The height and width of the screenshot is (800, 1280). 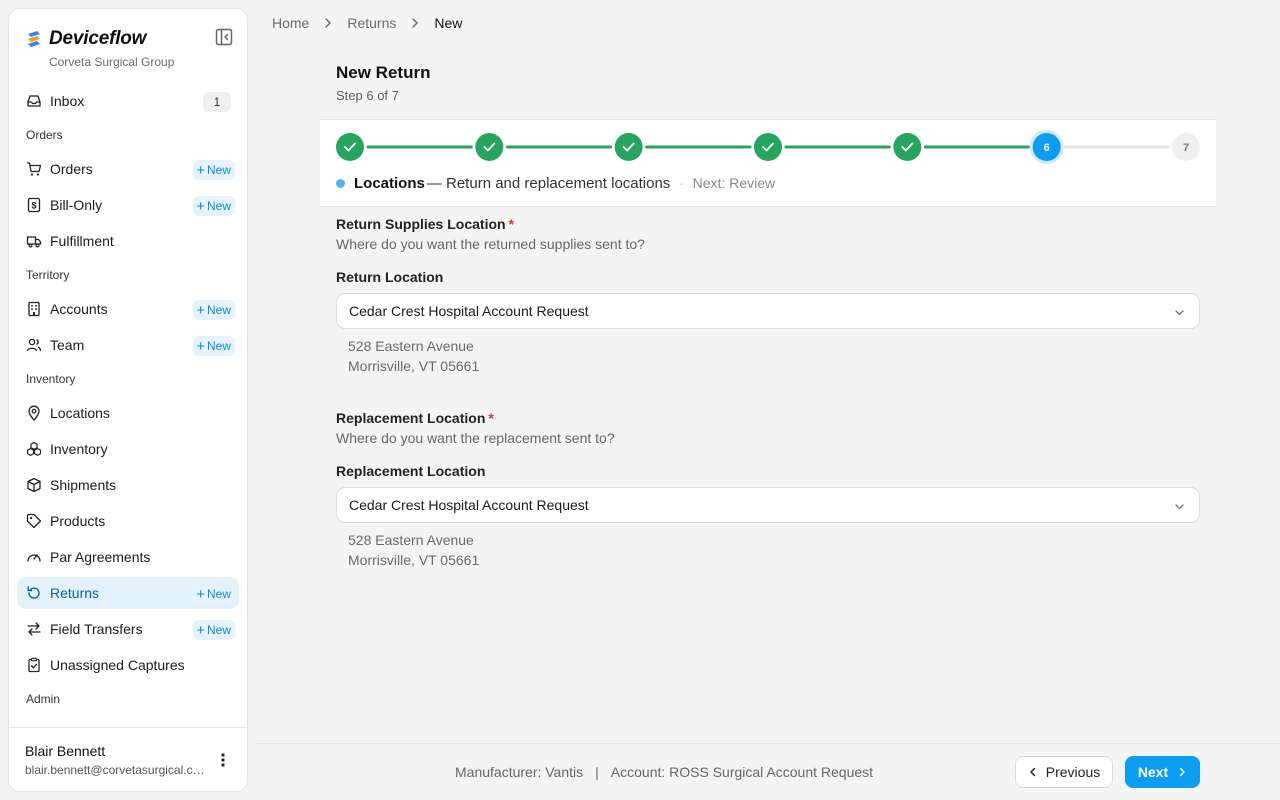 What do you see at coordinates (1186, 147) in the screenshot?
I see `step-7: 7` at bounding box center [1186, 147].